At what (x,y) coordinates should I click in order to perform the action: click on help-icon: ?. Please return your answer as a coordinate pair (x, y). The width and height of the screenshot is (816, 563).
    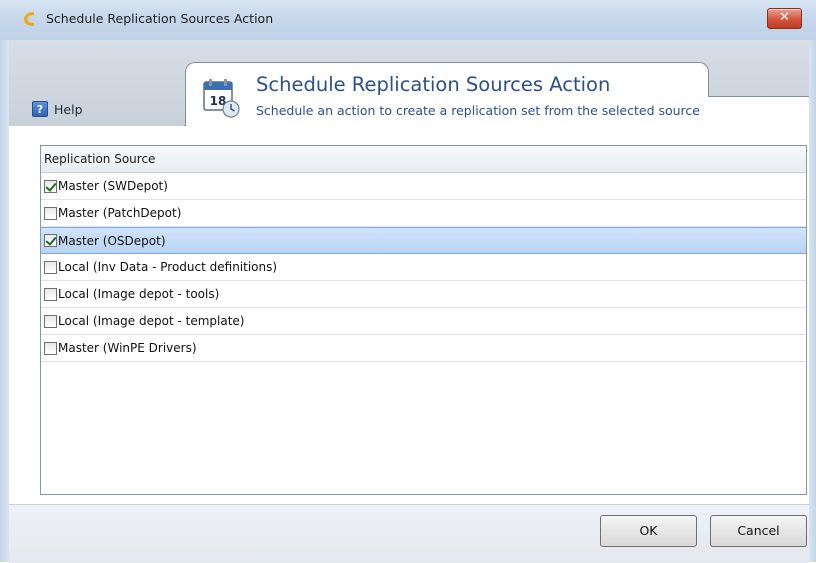
    Looking at the image, I should click on (40, 109).